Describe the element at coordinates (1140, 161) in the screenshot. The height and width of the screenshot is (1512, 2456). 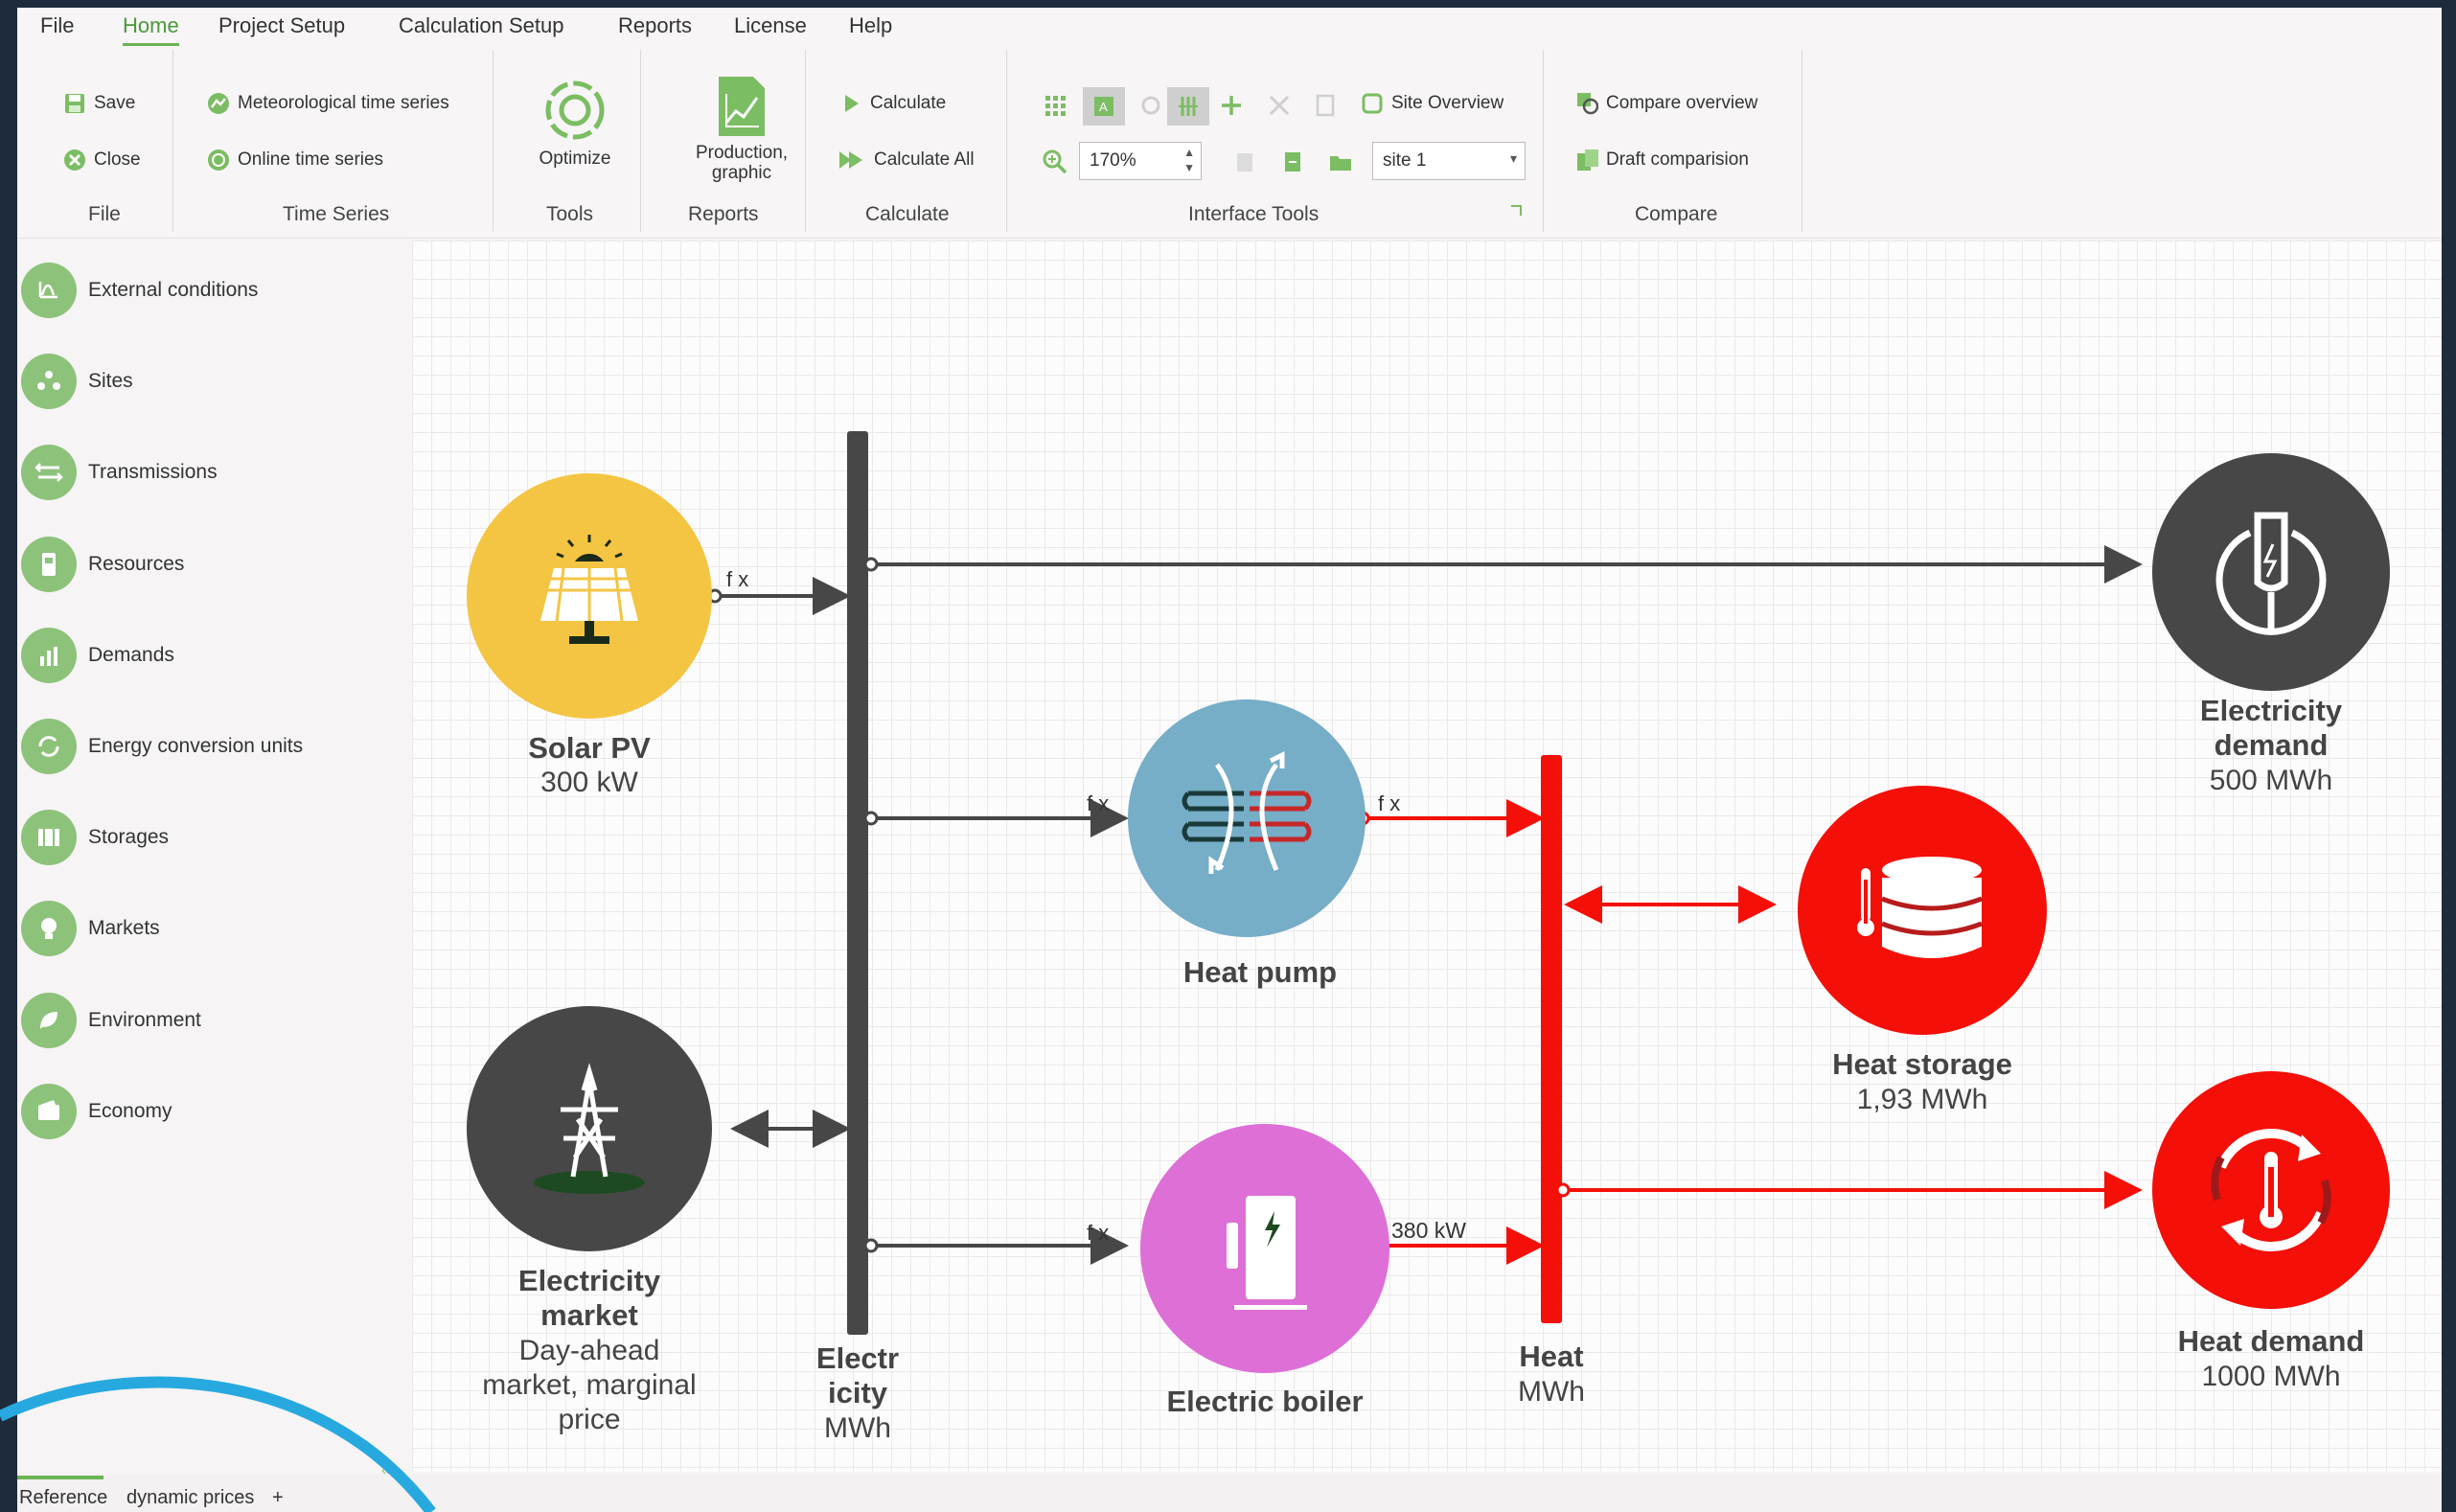
I see `zoom-input: 170% ▲ ▼` at that location.